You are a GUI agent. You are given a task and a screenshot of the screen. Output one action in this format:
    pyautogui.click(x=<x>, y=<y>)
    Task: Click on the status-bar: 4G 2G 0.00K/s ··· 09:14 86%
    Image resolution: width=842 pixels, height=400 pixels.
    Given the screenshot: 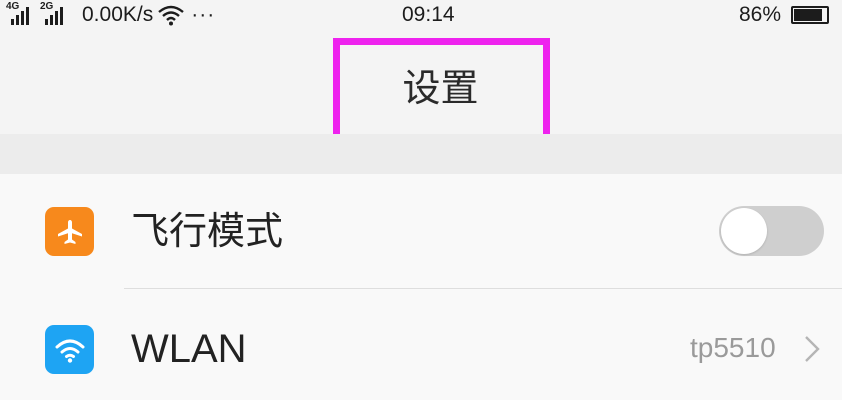 What is the action you would take?
    pyautogui.click(x=421, y=16)
    